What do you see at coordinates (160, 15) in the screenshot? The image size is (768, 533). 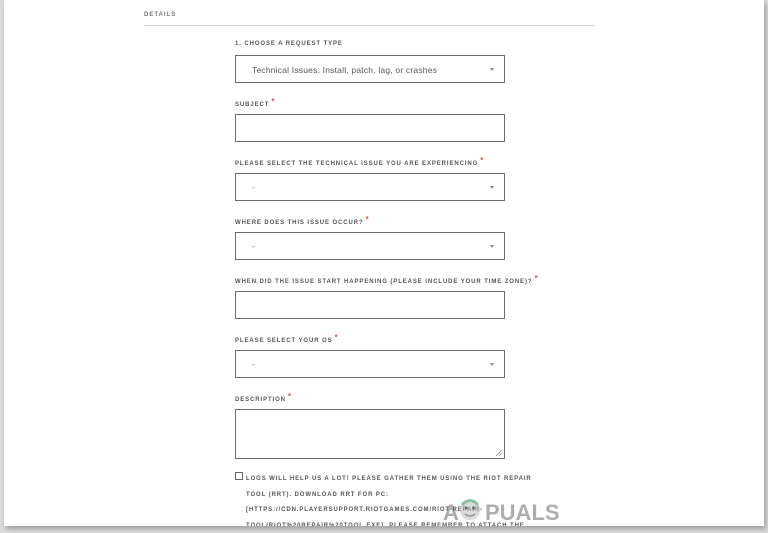 I see `section-title: DETAILS` at bounding box center [160, 15].